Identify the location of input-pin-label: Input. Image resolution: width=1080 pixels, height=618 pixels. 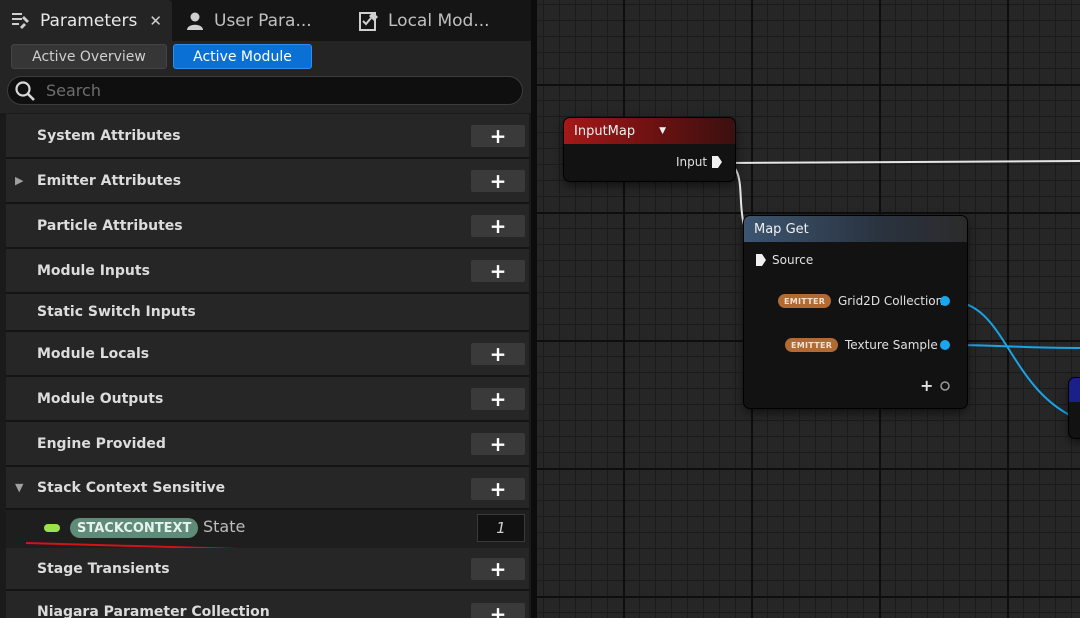
(692, 162).